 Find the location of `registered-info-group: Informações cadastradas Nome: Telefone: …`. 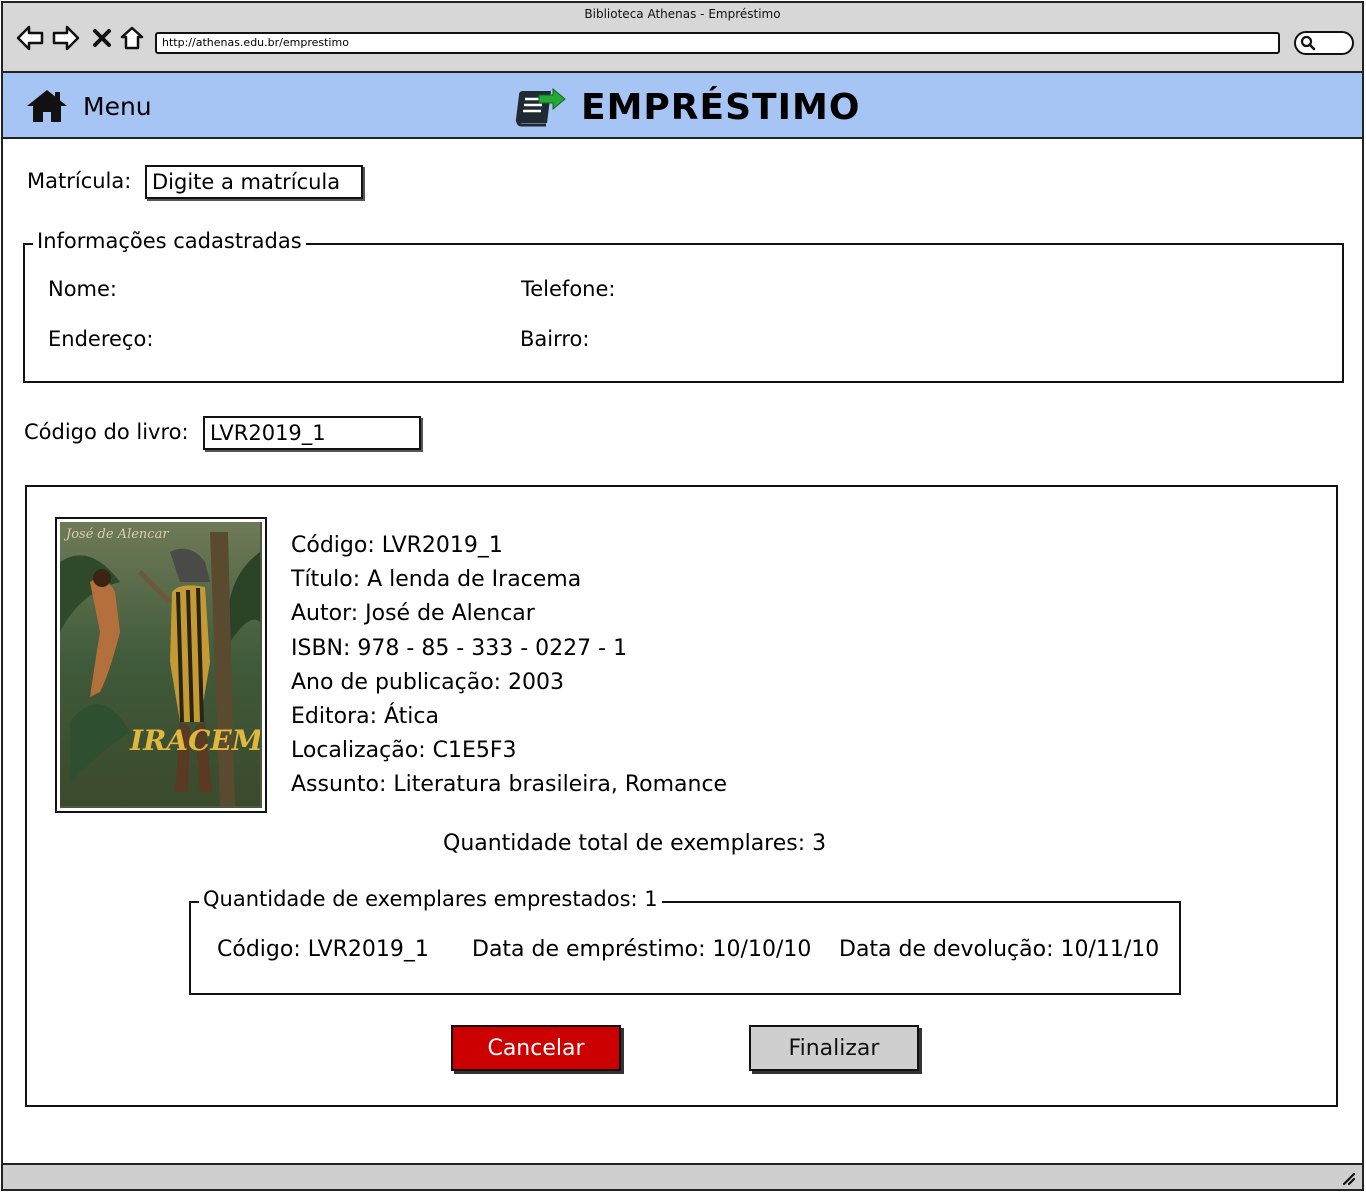

registered-info-group: Informações cadastradas Nome: Telefone: … is located at coordinates (683, 306).